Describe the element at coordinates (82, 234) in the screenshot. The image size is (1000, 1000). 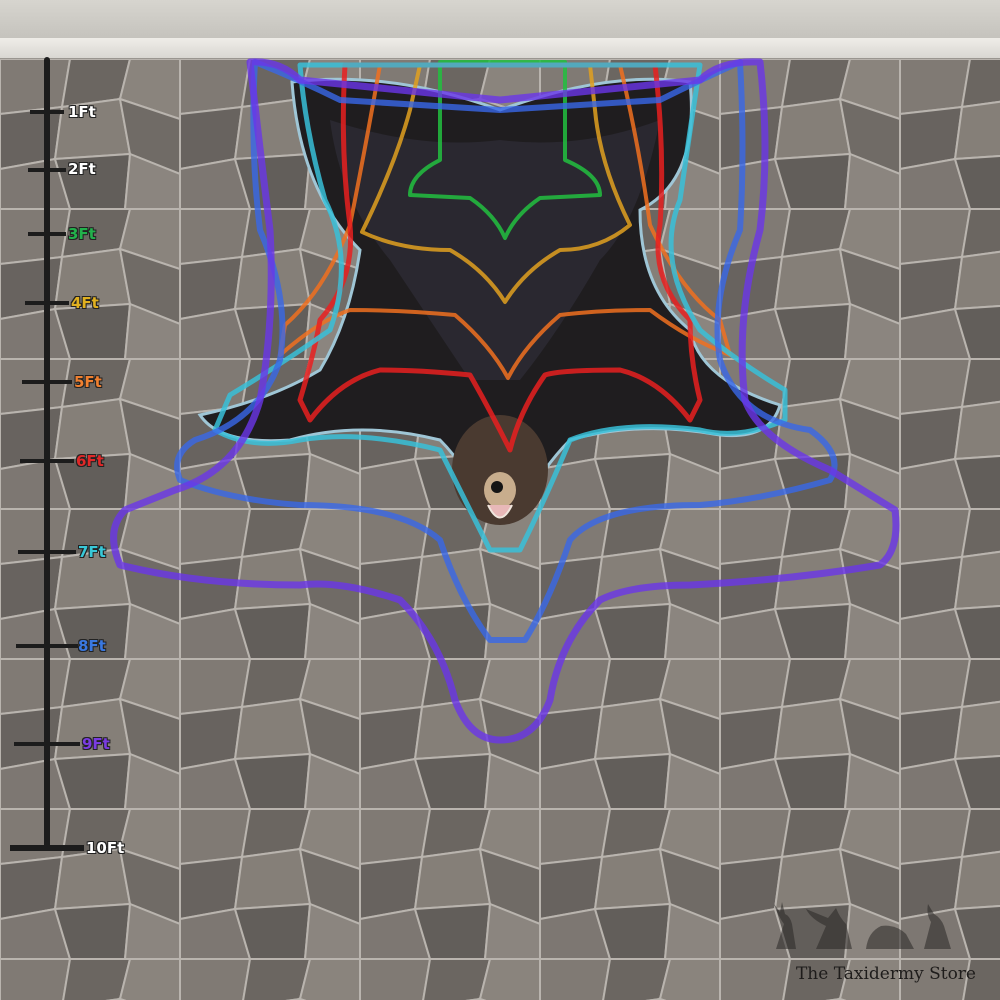
I see `ruler-label-3ft: 3Ft` at that location.